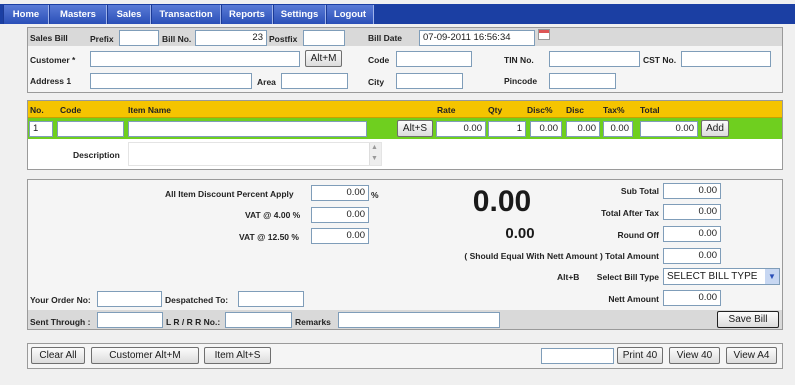 The height and width of the screenshot is (385, 795). I want to click on calendar-icon, so click(544, 34).